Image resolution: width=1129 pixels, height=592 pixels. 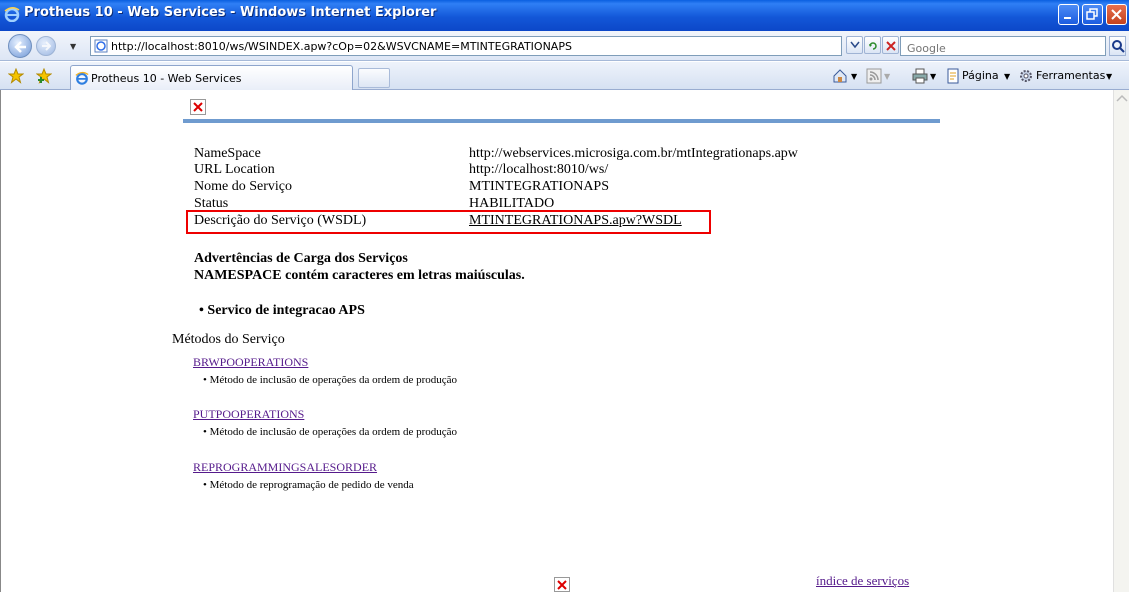 I want to click on page-icon, so click(x=101, y=46).